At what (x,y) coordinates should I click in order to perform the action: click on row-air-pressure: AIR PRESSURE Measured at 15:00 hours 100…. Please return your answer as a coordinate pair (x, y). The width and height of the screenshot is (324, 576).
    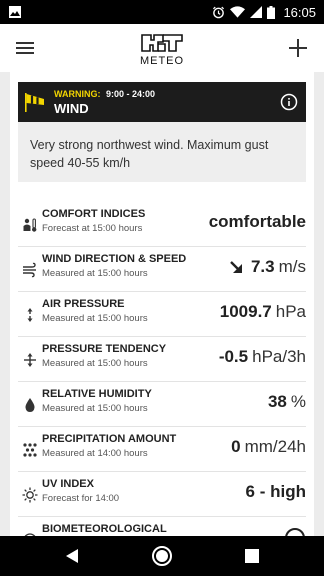
    Looking at the image, I should click on (162, 314).